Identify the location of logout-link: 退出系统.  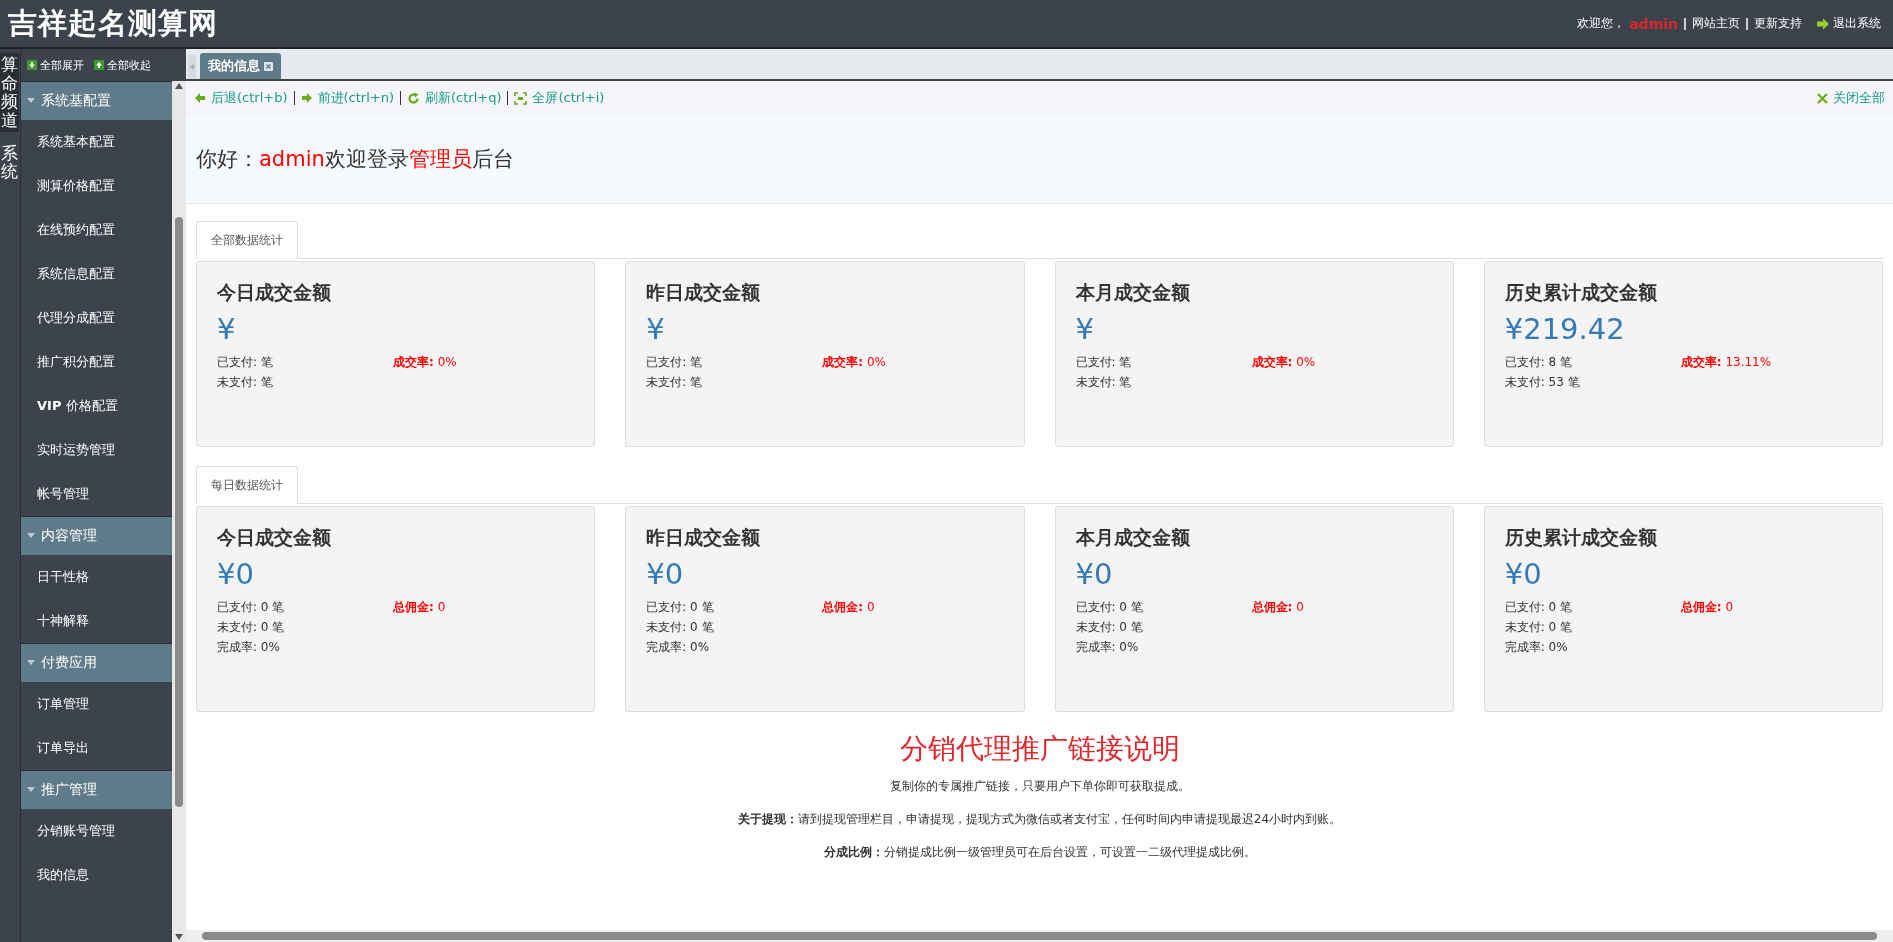
(1848, 23).